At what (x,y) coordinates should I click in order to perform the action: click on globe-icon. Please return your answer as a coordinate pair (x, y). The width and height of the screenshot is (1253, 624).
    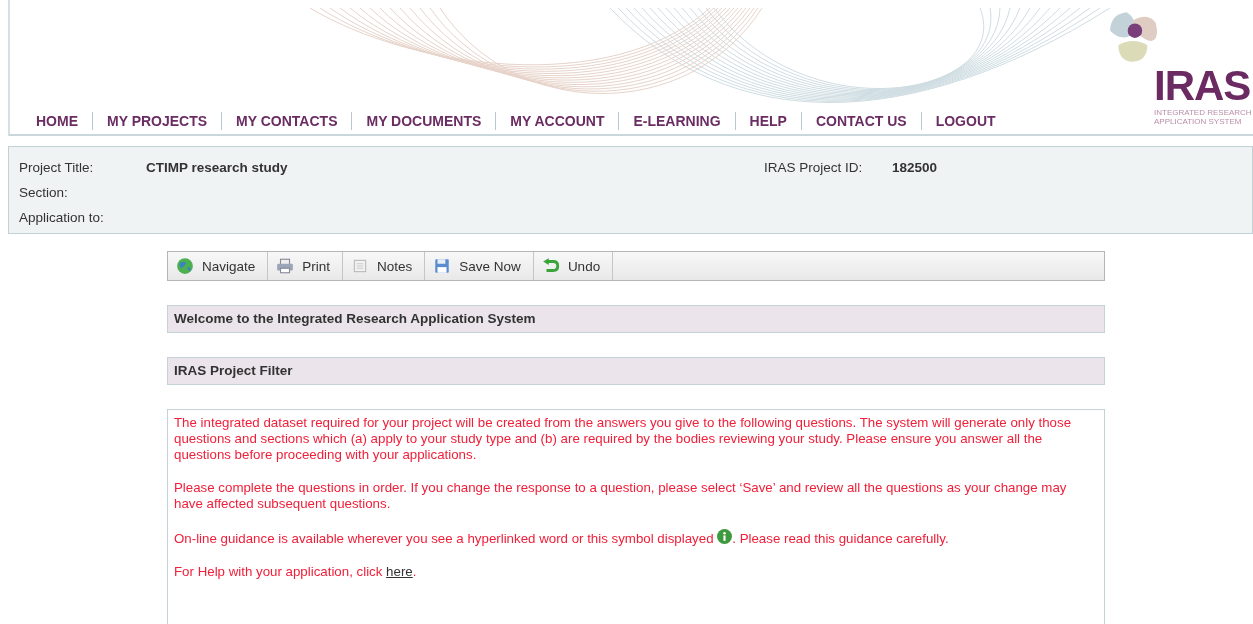
    Looking at the image, I should click on (185, 266).